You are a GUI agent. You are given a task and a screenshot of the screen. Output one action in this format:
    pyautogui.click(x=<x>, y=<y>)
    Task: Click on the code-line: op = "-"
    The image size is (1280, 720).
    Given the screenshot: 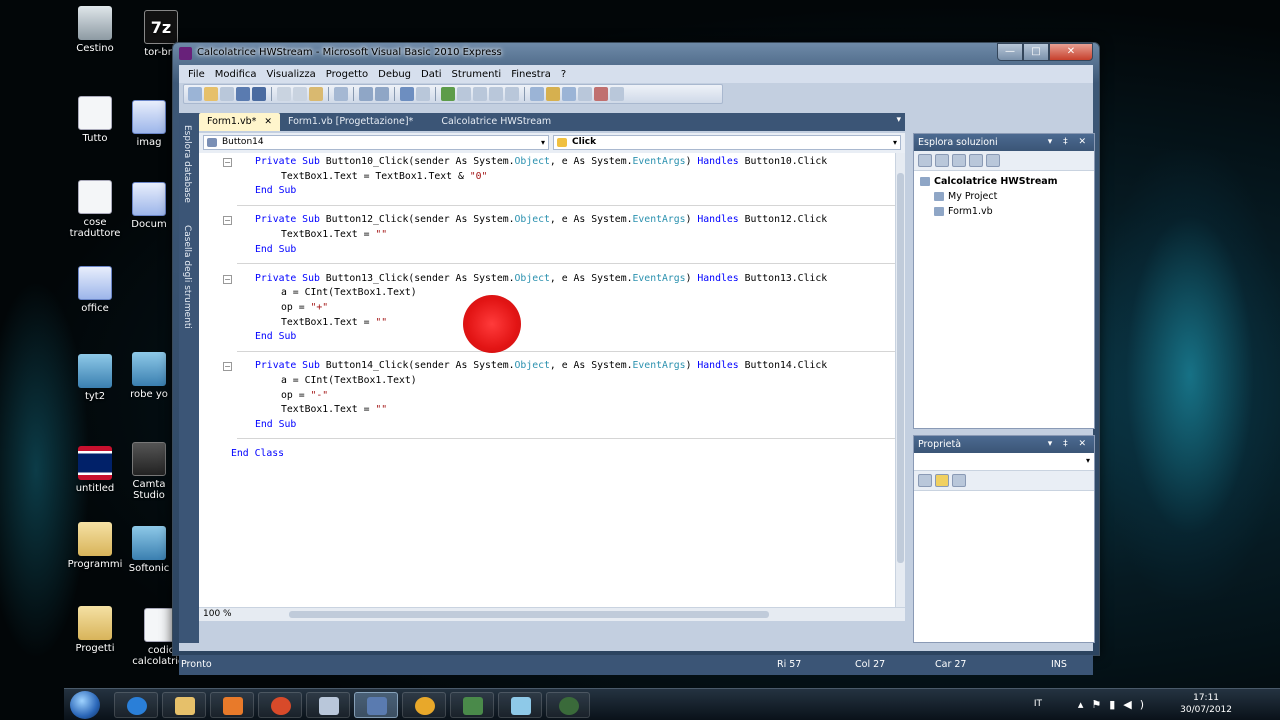 What is the action you would take?
    pyautogui.click(x=304, y=396)
    